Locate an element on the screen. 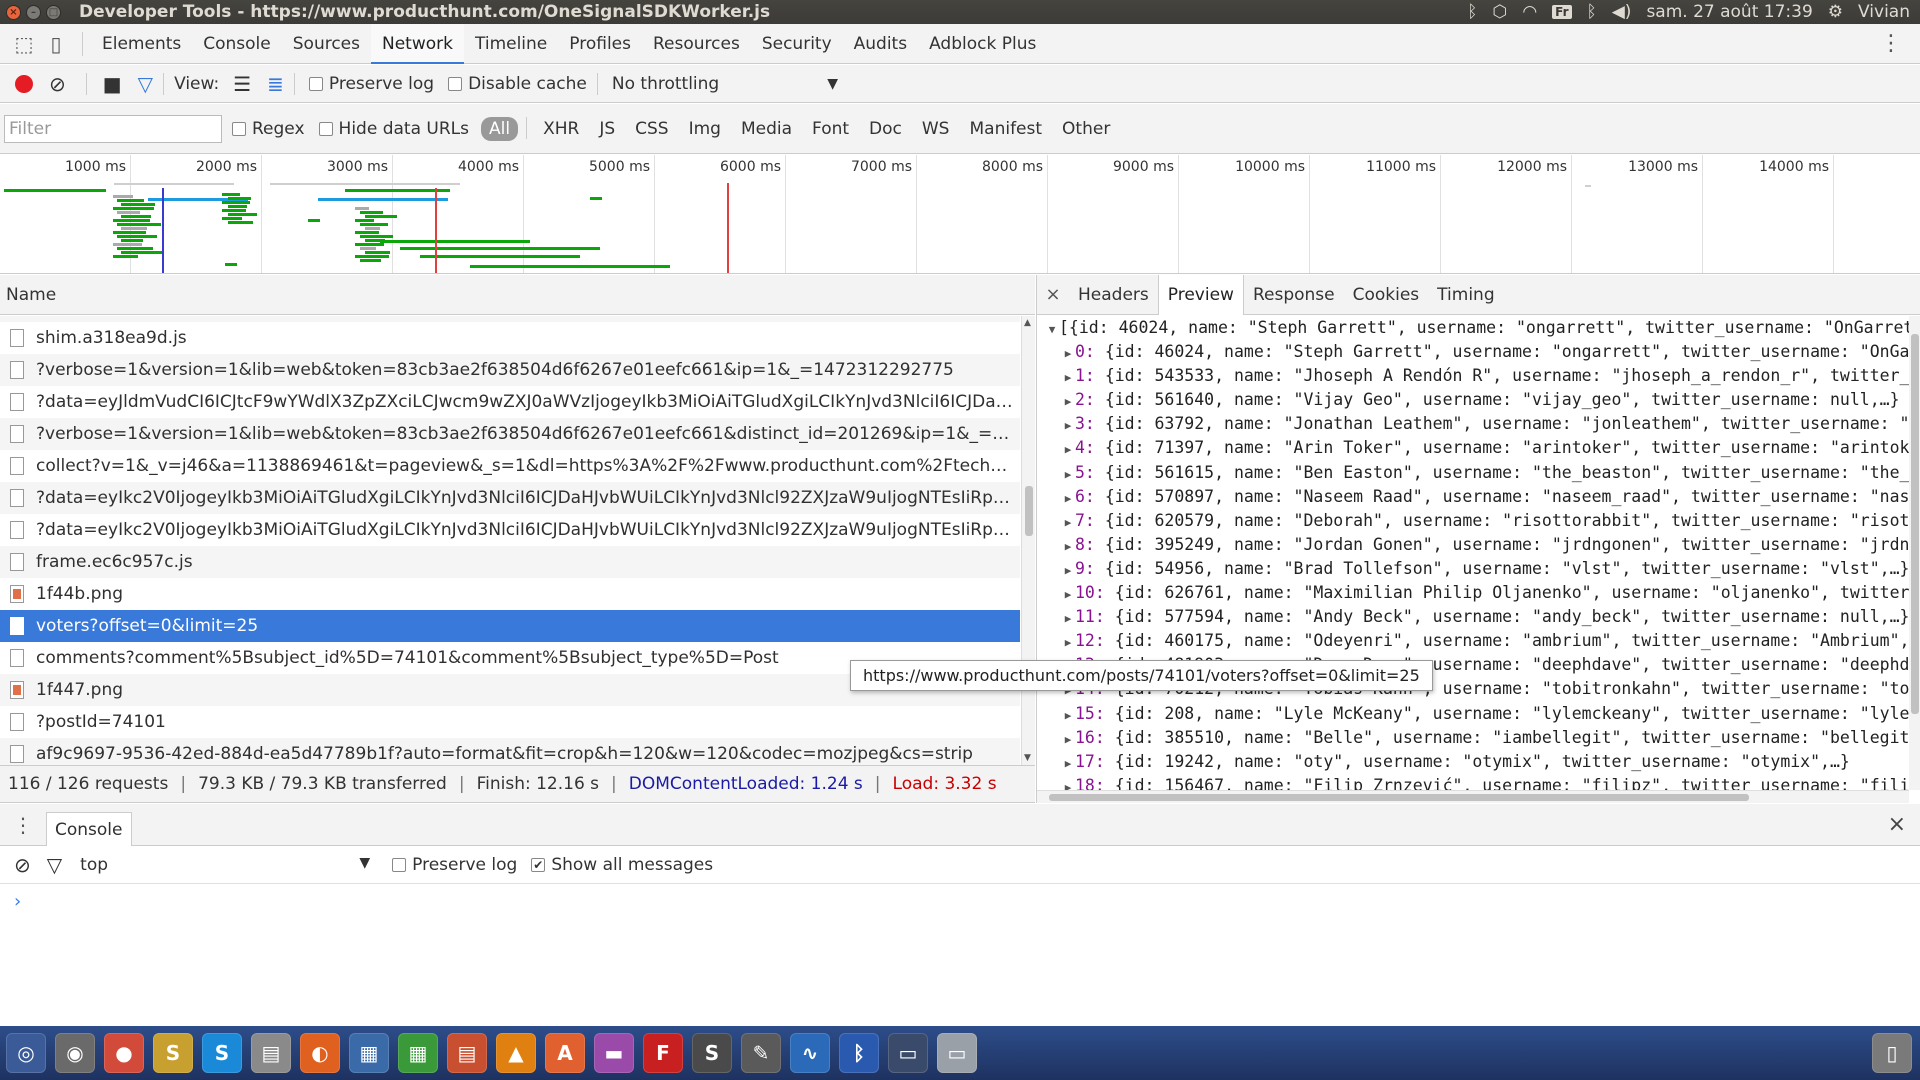 Image resolution: width=1920 pixels, height=1080 pixels. launcher-app-icon: ▭ is located at coordinates (957, 1053).